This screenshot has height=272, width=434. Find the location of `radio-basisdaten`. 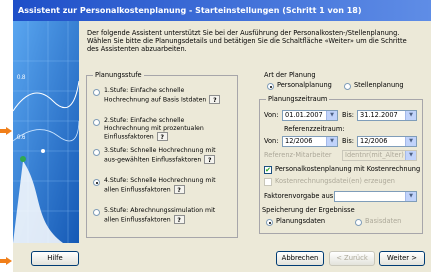

radio-basisdaten is located at coordinates (358, 222).